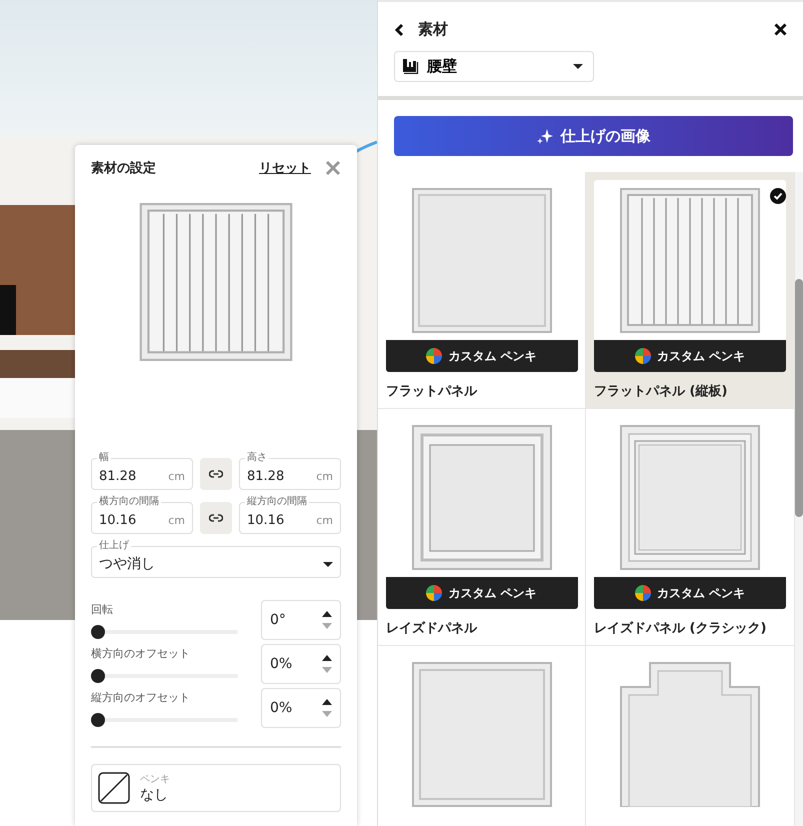 The image size is (803, 826). I want to click on slider-label: 縦方向のオフセット, so click(141, 697).